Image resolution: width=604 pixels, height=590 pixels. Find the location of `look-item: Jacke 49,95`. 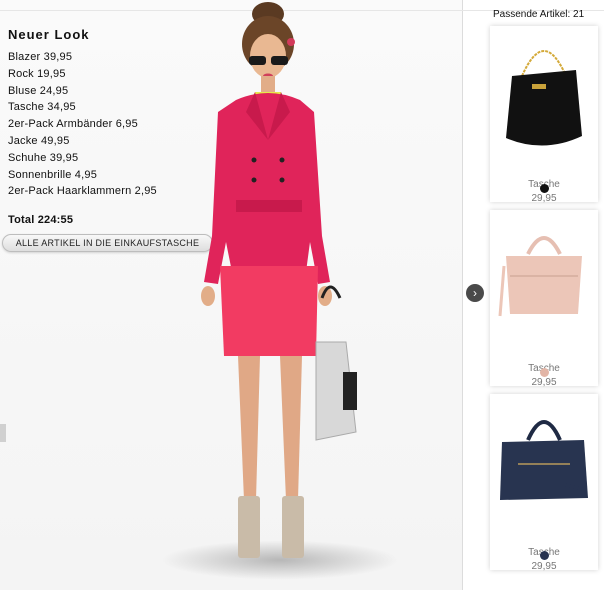

look-item: Jacke 49,95 is located at coordinates (82, 141).